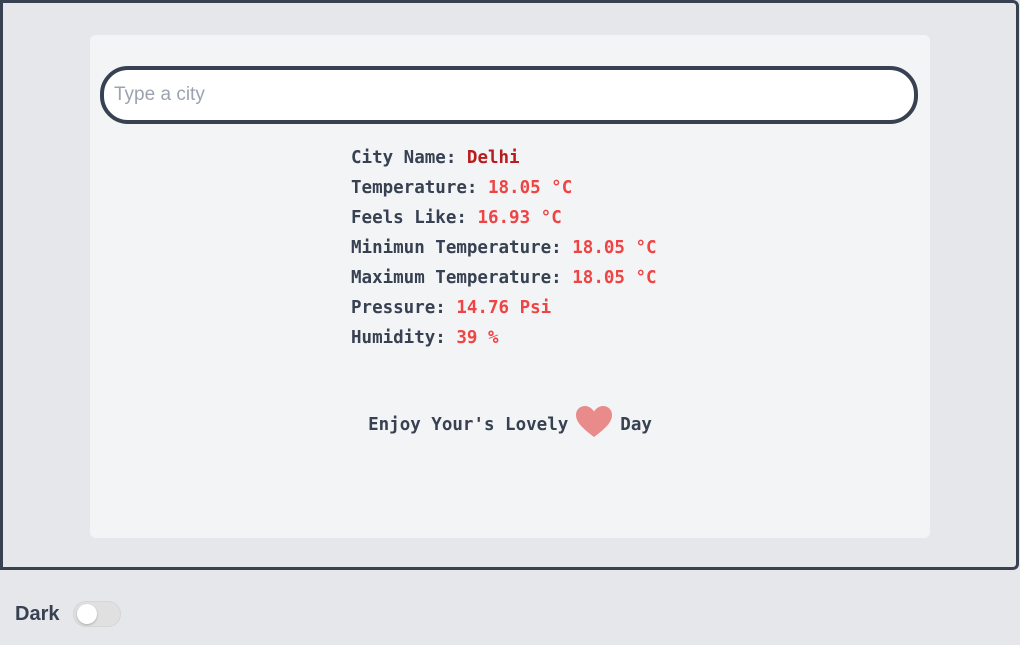 Image resolution: width=1020 pixels, height=645 pixels. I want to click on humidity-label: Humidity:, so click(404, 338).